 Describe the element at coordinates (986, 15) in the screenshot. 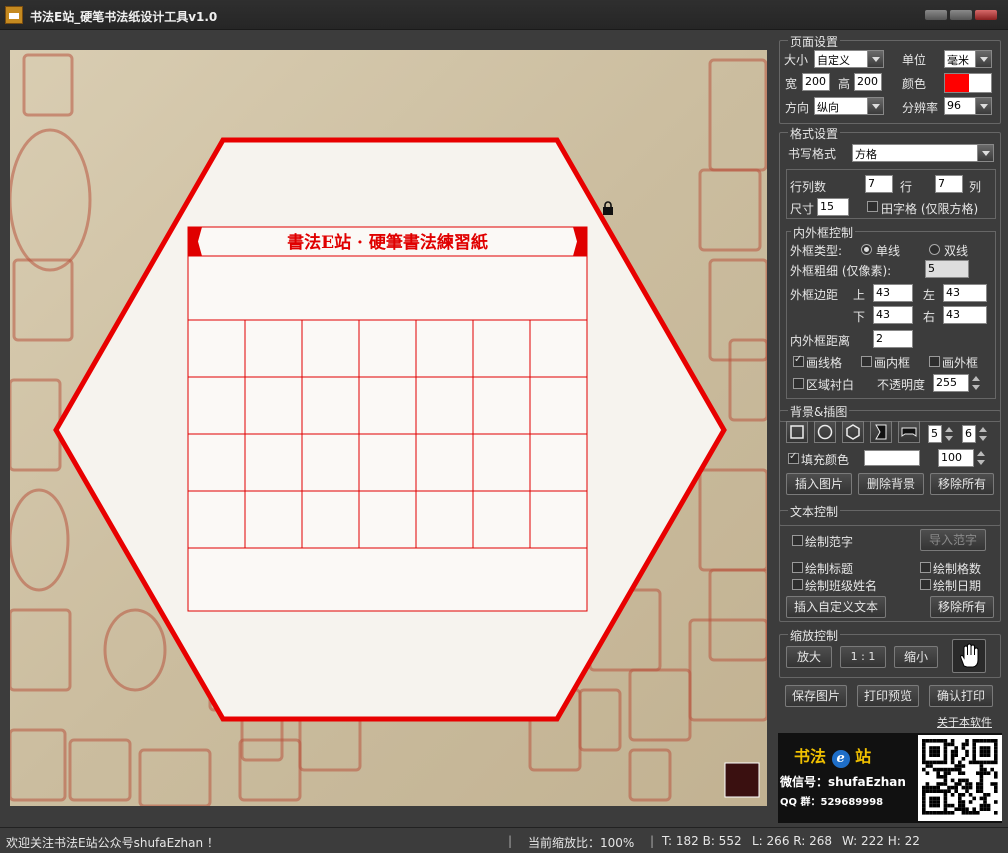

I see `close-button` at that location.